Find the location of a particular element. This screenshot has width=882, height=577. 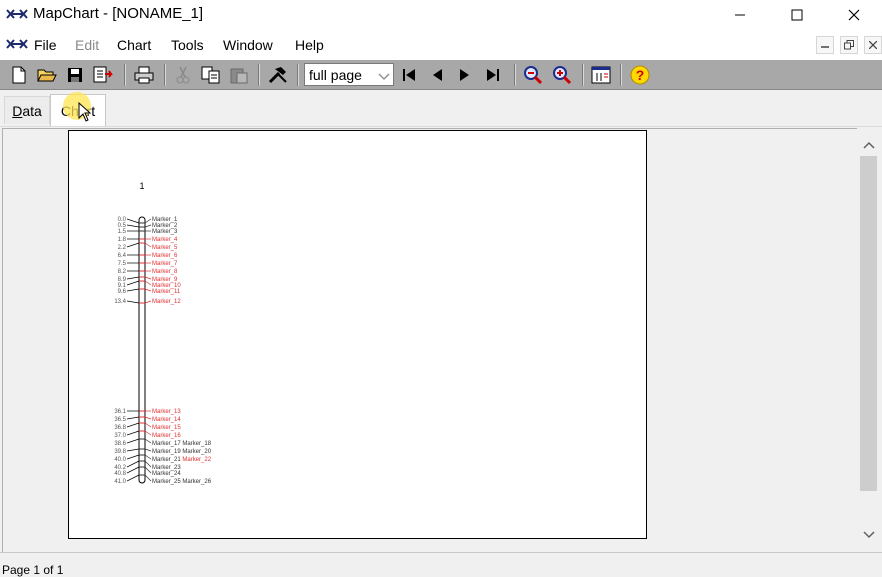

print-button is located at coordinates (144, 75).